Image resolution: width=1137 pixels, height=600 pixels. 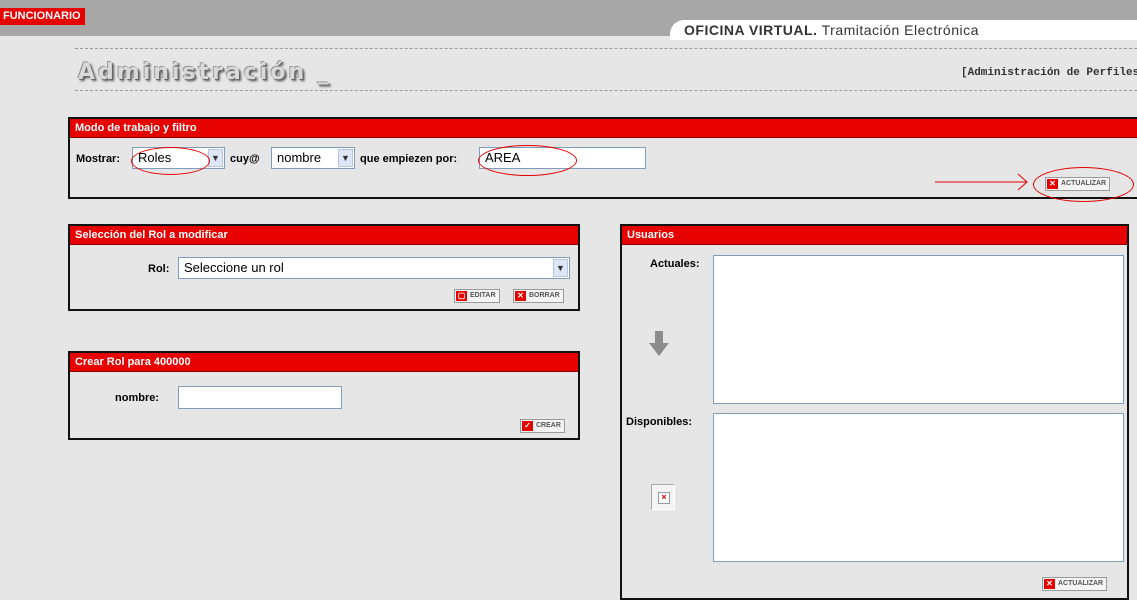 I want to click on delete-icon: ✕, so click(x=520, y=296).